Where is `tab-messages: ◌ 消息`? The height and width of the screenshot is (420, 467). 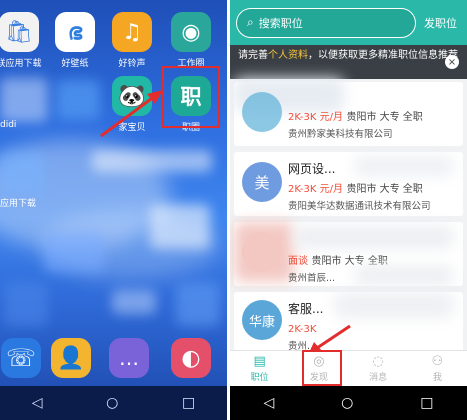
tab-messages: ◌ 消息 is located at coordinates (378, 368).